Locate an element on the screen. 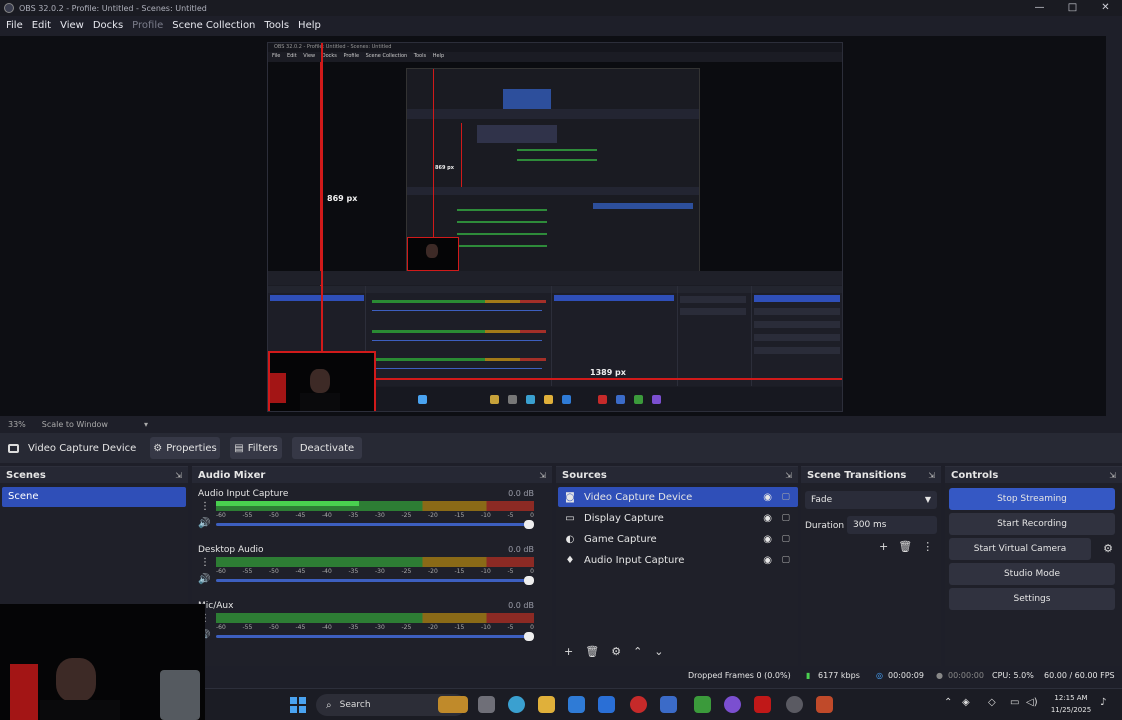 This screenshot has height=720, width=1122. minimize-button: — is located at coordinates (1039, 8).